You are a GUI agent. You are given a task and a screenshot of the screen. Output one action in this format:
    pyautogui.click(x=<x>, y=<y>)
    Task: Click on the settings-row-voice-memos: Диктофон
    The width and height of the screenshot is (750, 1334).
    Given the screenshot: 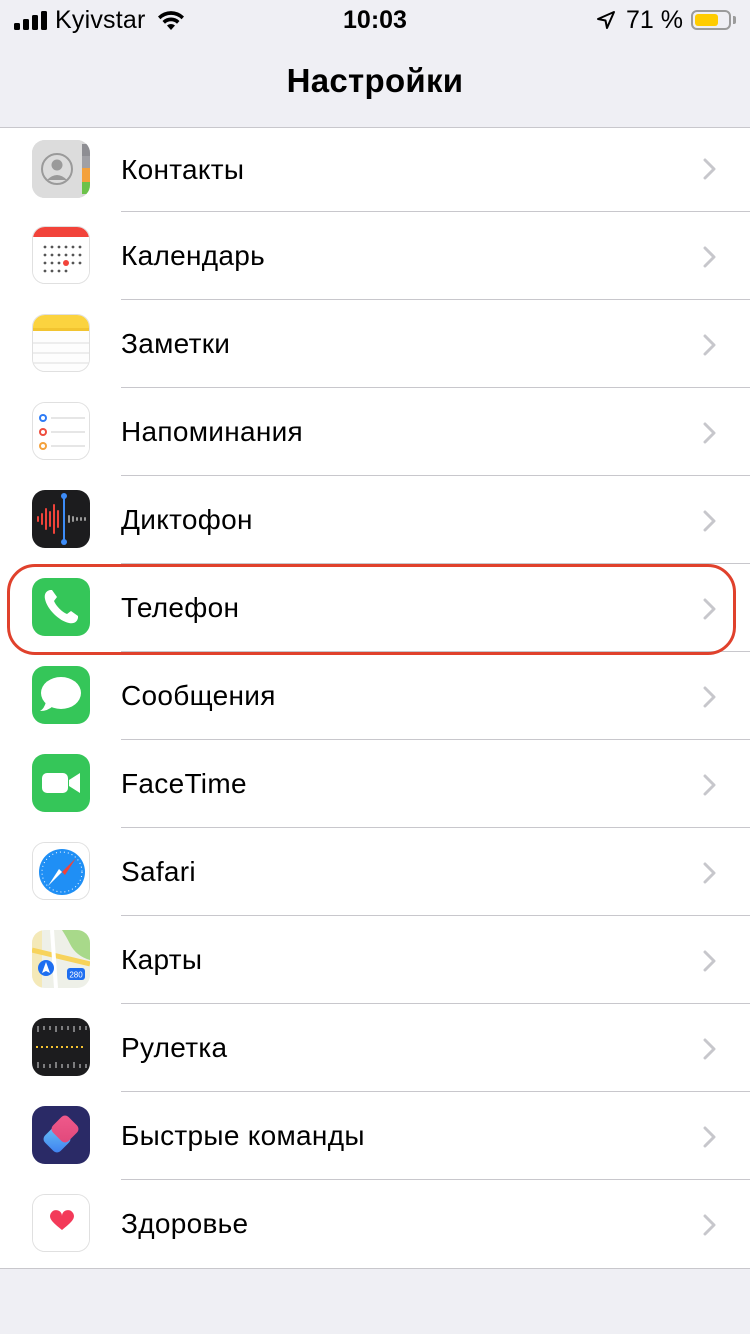 What is the action you would take?
    pyautogui.click(x=375, y=520)
    